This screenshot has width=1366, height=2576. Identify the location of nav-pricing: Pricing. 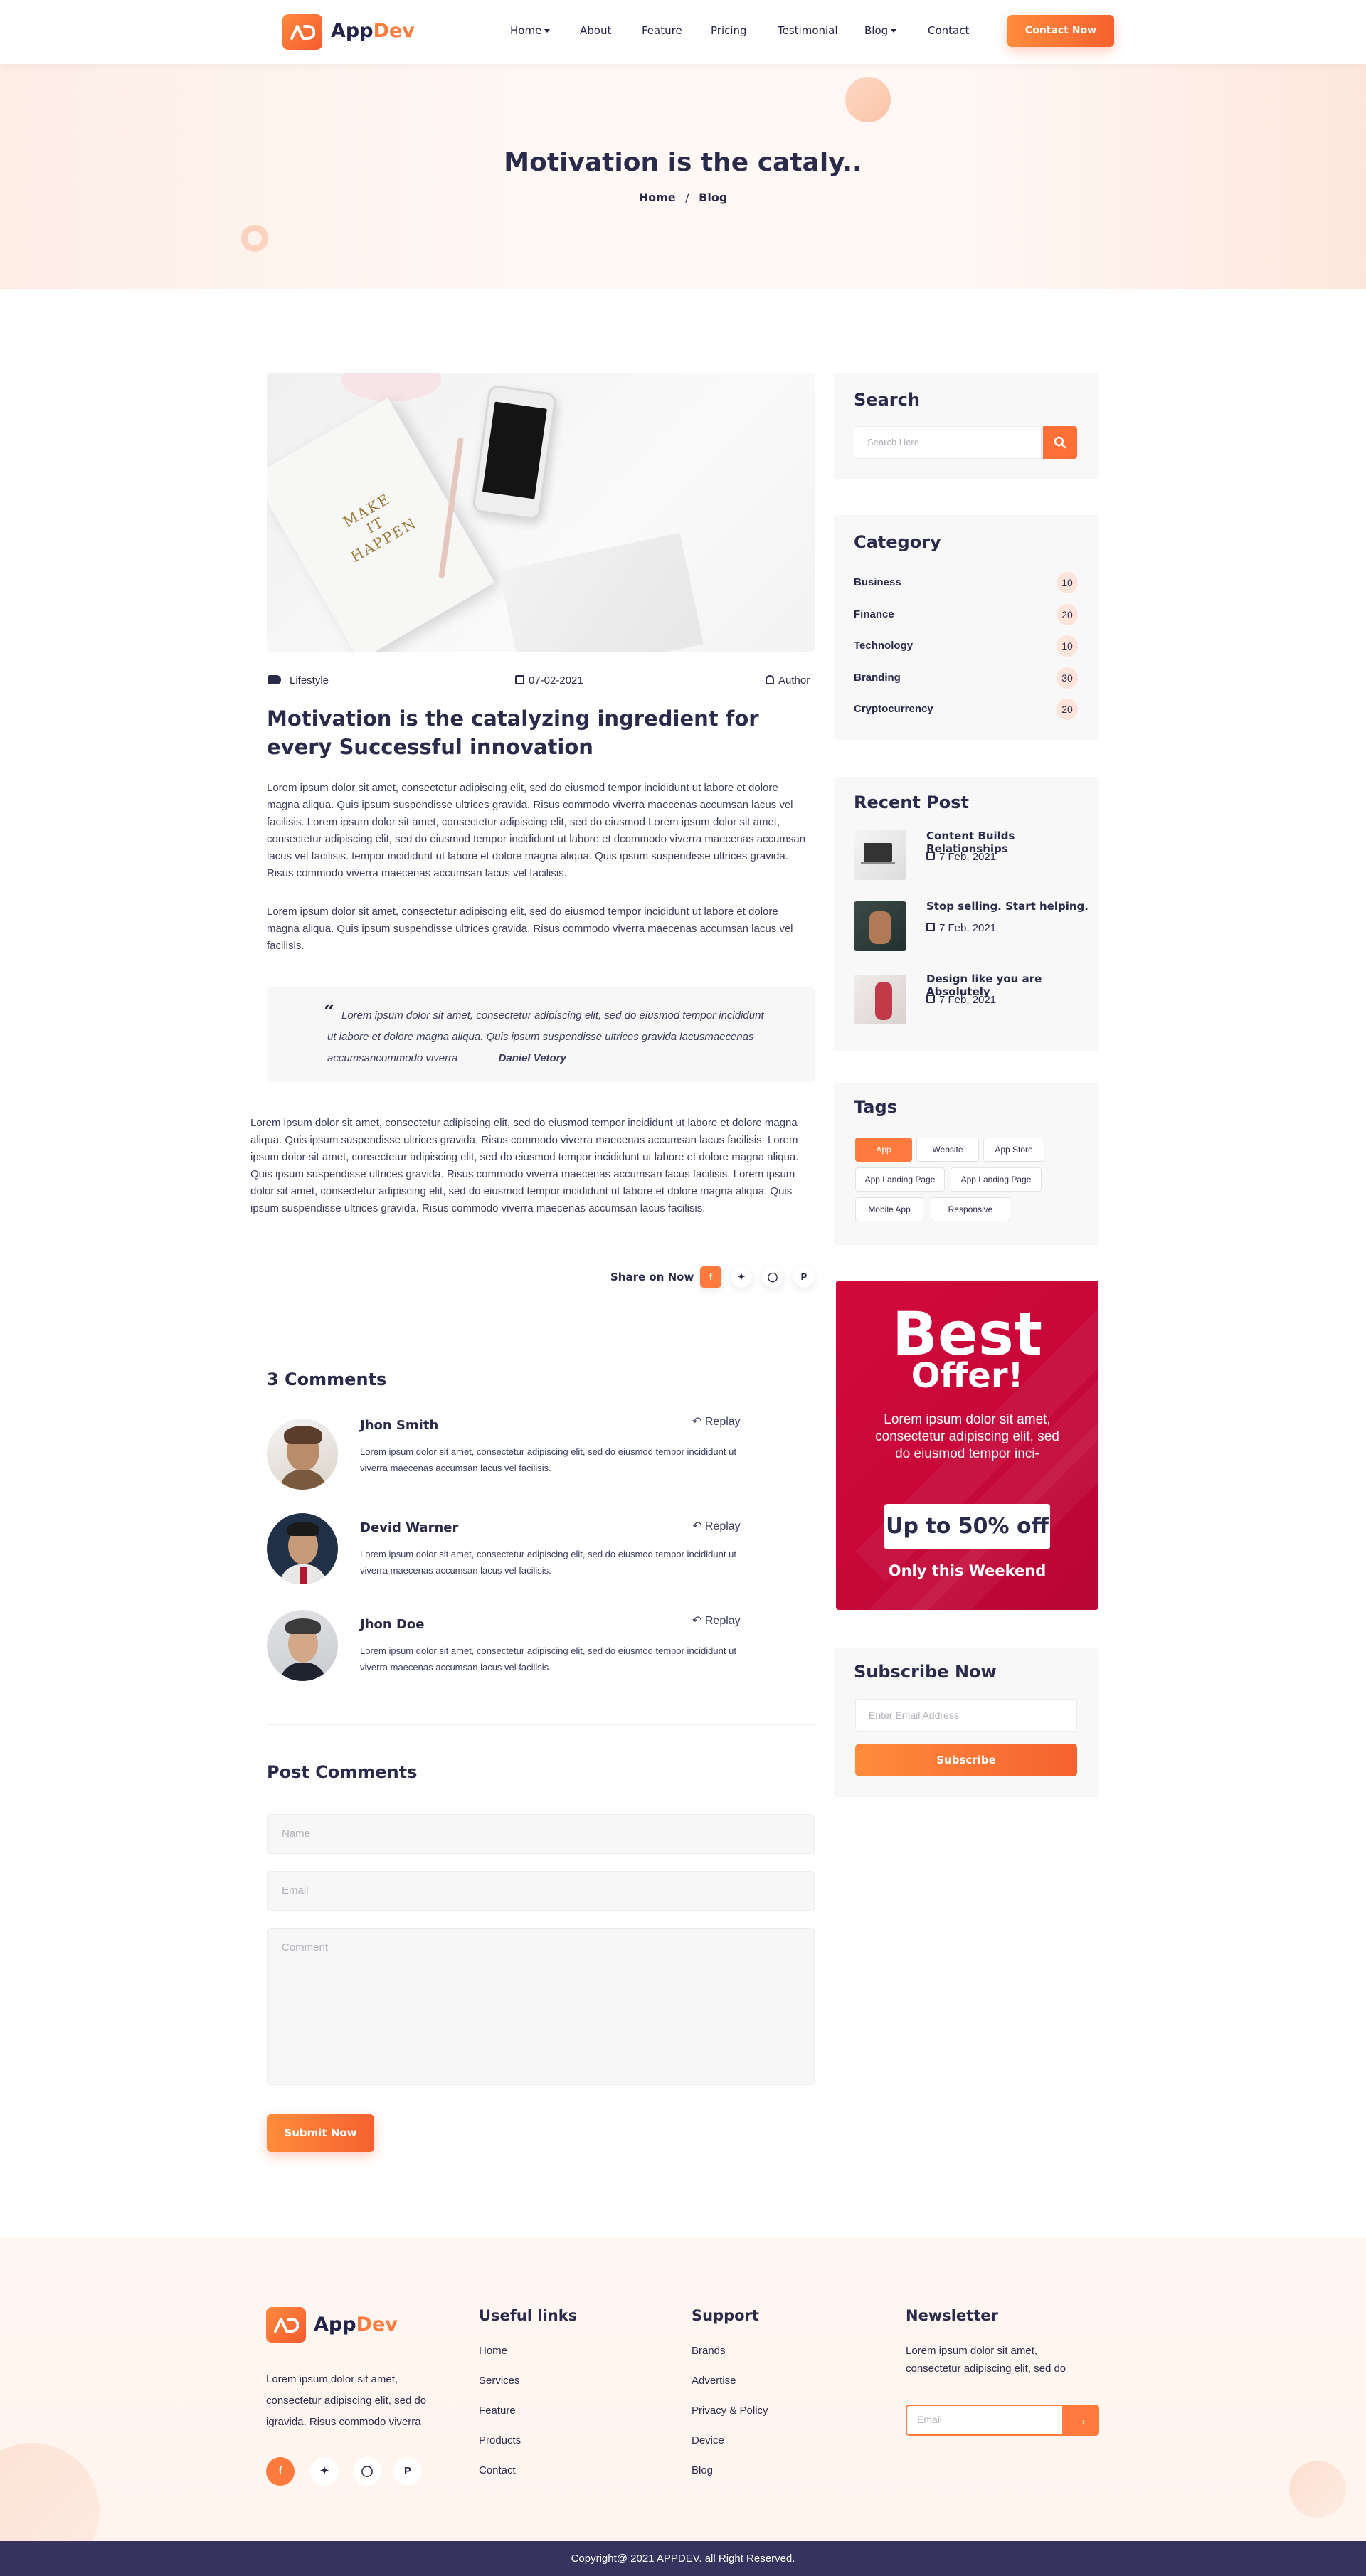
(729, 30).